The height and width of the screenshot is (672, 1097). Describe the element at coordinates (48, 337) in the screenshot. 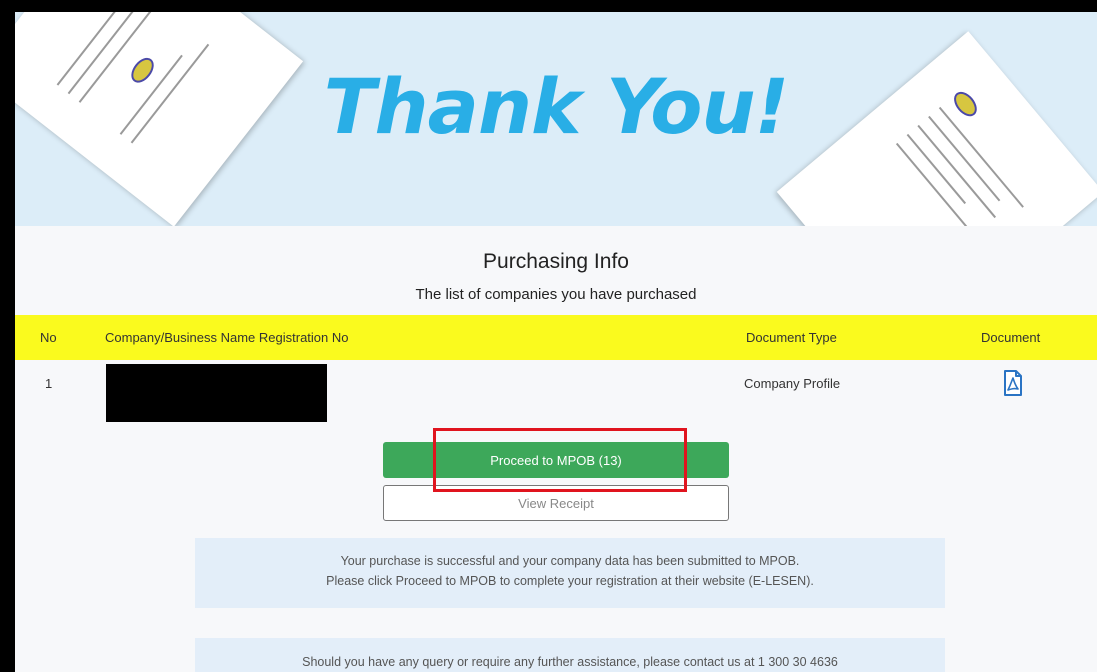

I see `column-header-no: No` at that location.